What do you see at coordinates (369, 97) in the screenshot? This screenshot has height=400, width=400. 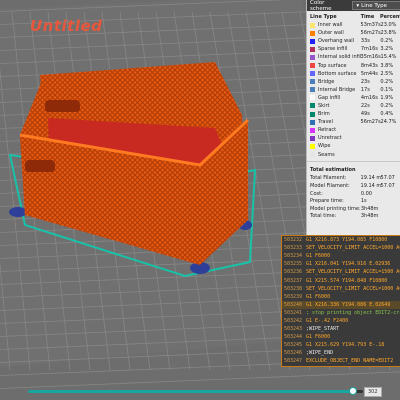 I see `legend-item-time: 4m16s` at bounding box center [369, 97].